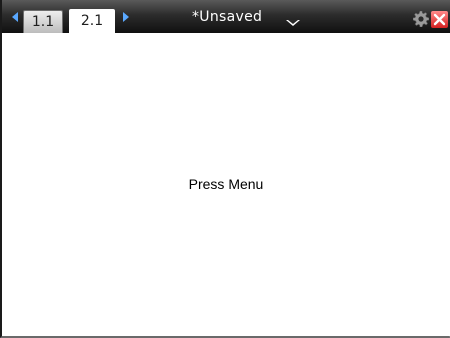 This screenshot has height=338, width=450. What do you see at coordinates (421, 19) in the screenshot?
I see `gear-icon` at bounding box center [421, 19].